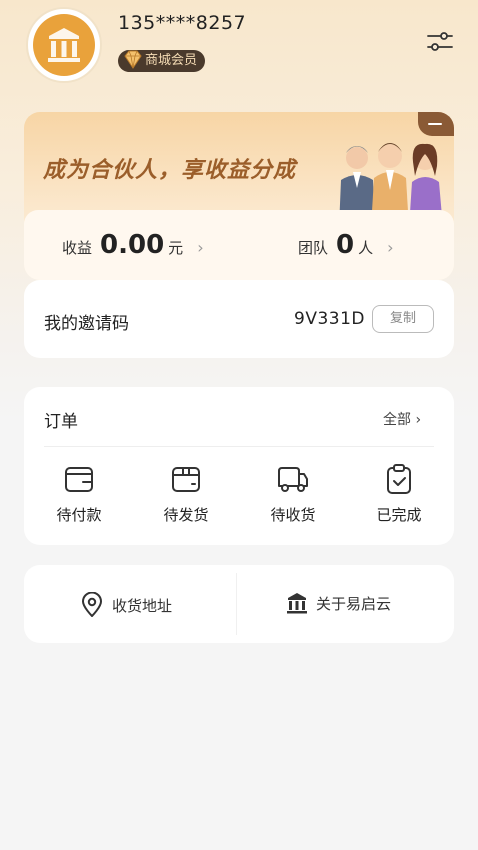 Image resolution: width=478 pixels, height=850 pixels. Describe the element at coordinates (171, 60) in the screenshot. I see `member-badge-label: 商城会员` at that location.